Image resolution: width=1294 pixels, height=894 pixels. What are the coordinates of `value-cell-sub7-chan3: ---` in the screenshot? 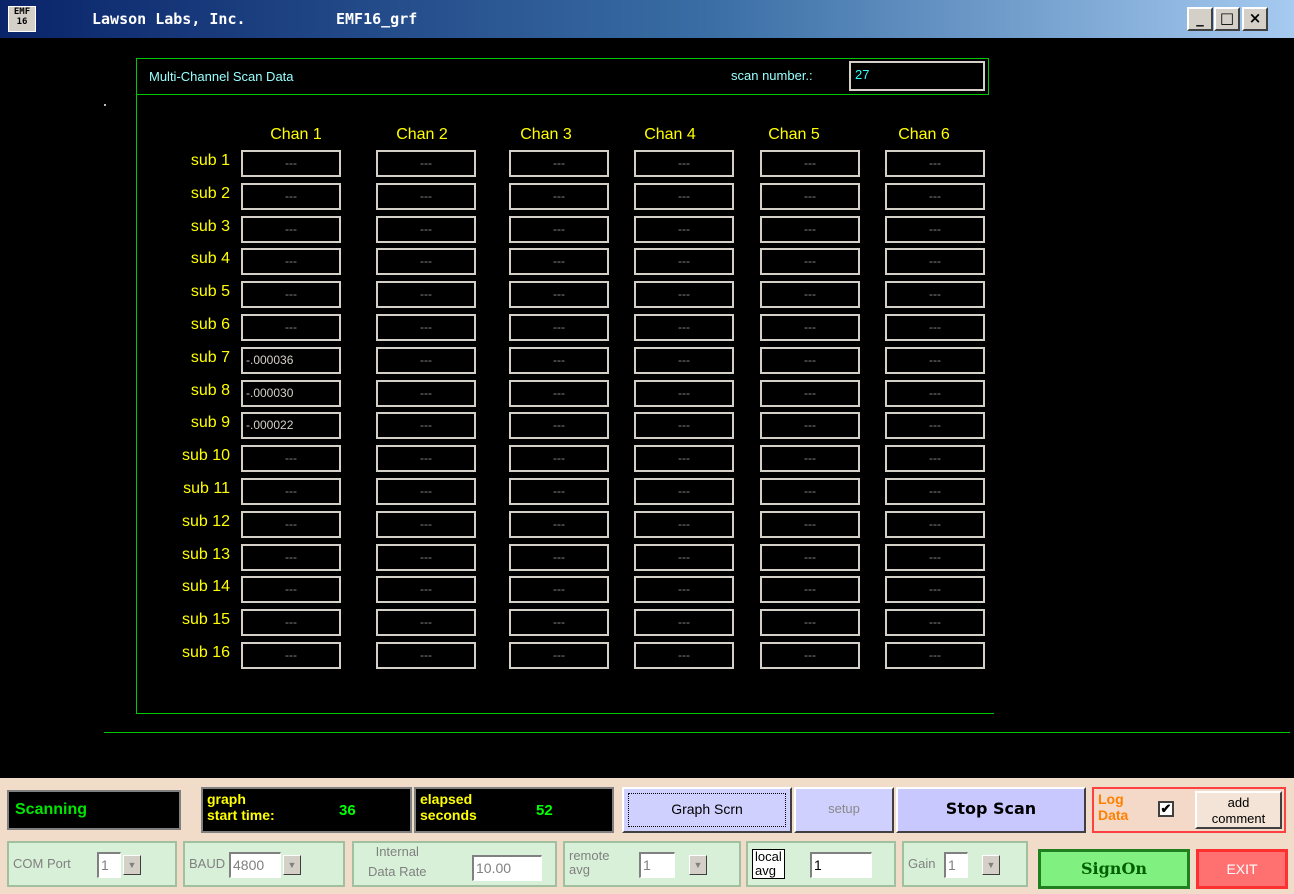 It's located at (559, 360).